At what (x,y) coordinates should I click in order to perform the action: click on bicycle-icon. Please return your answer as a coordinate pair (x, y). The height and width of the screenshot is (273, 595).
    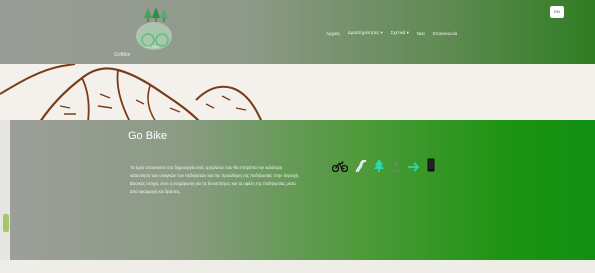
    Looking at the image, I should click on (340, 168).